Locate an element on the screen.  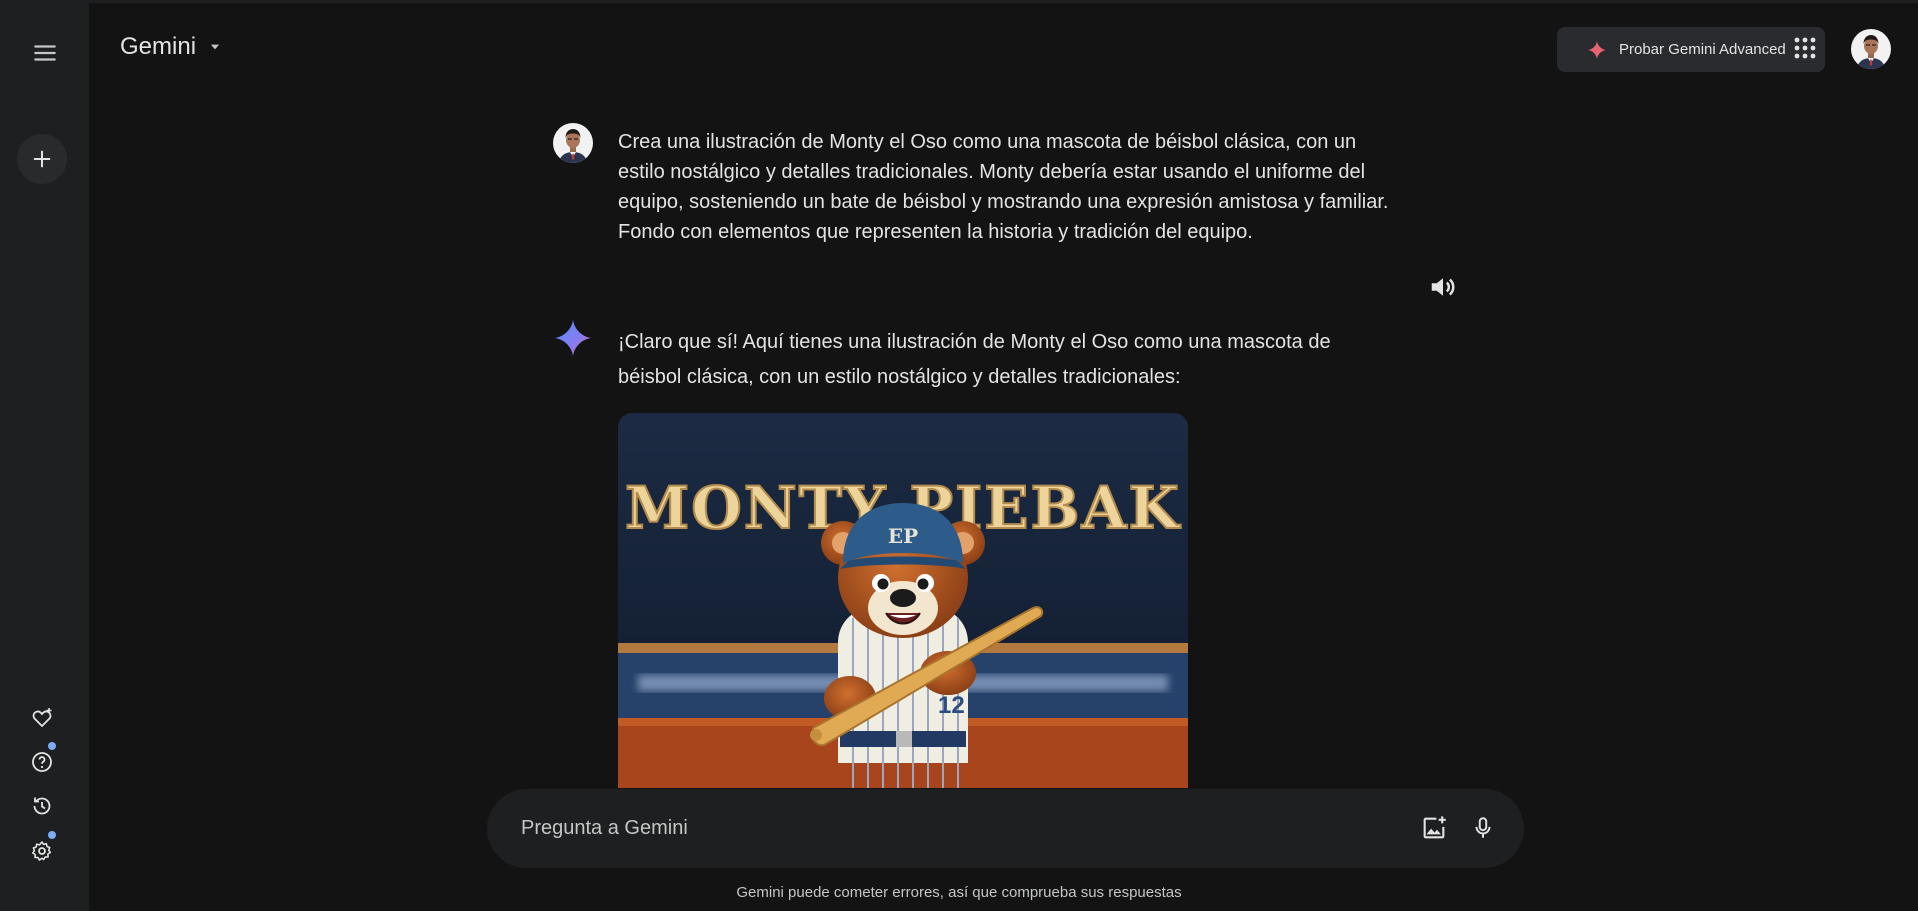
help-icon is located at coordinates (42, 762).